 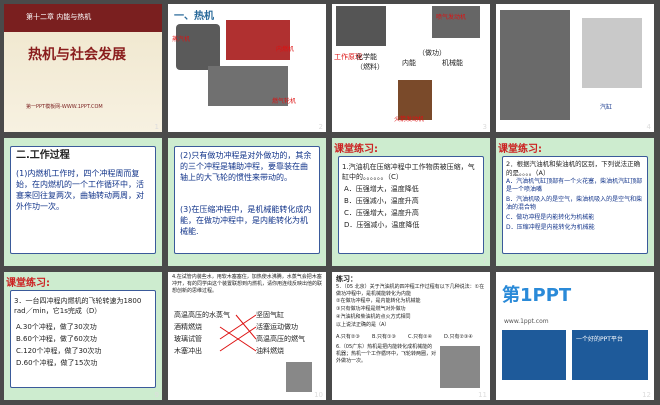 I want to click on slide-number: 11, so click(x=482, y=395).